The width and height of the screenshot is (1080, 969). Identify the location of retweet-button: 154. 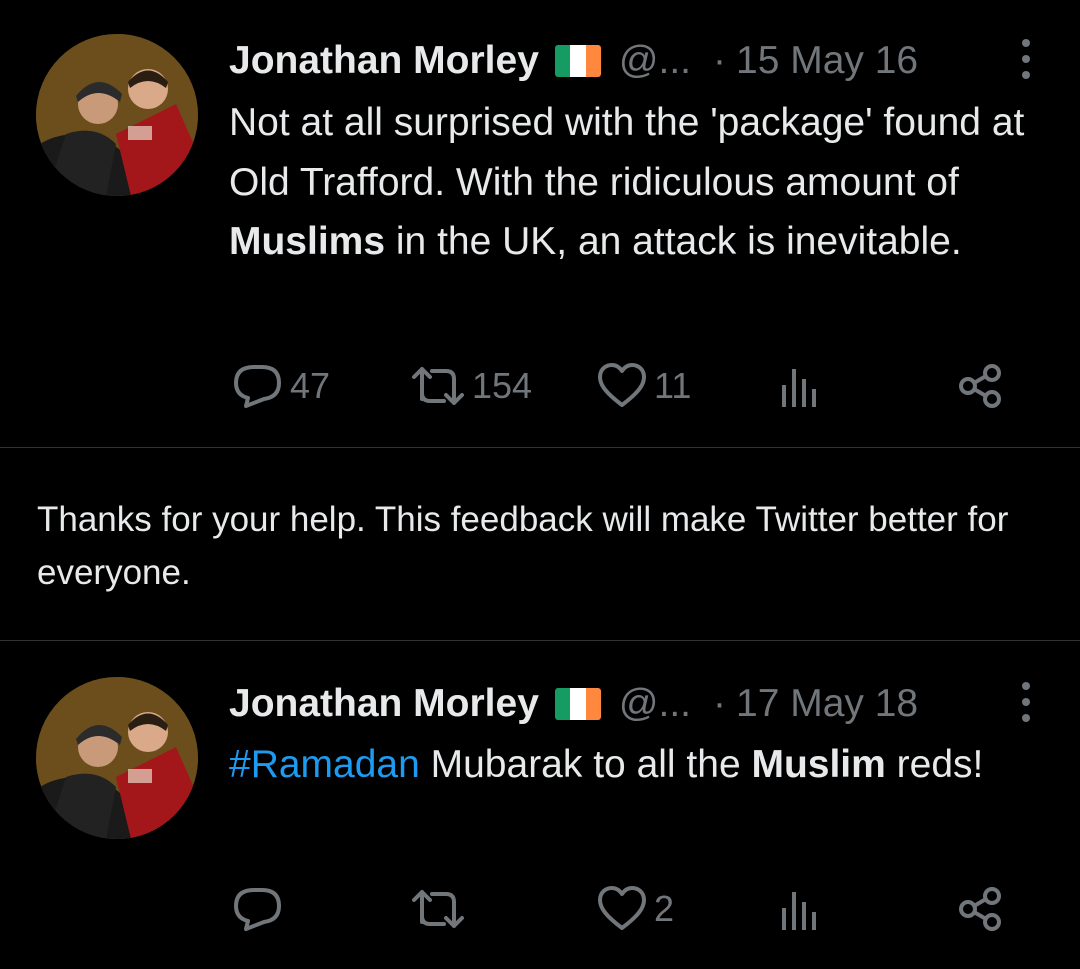
(471, 386).